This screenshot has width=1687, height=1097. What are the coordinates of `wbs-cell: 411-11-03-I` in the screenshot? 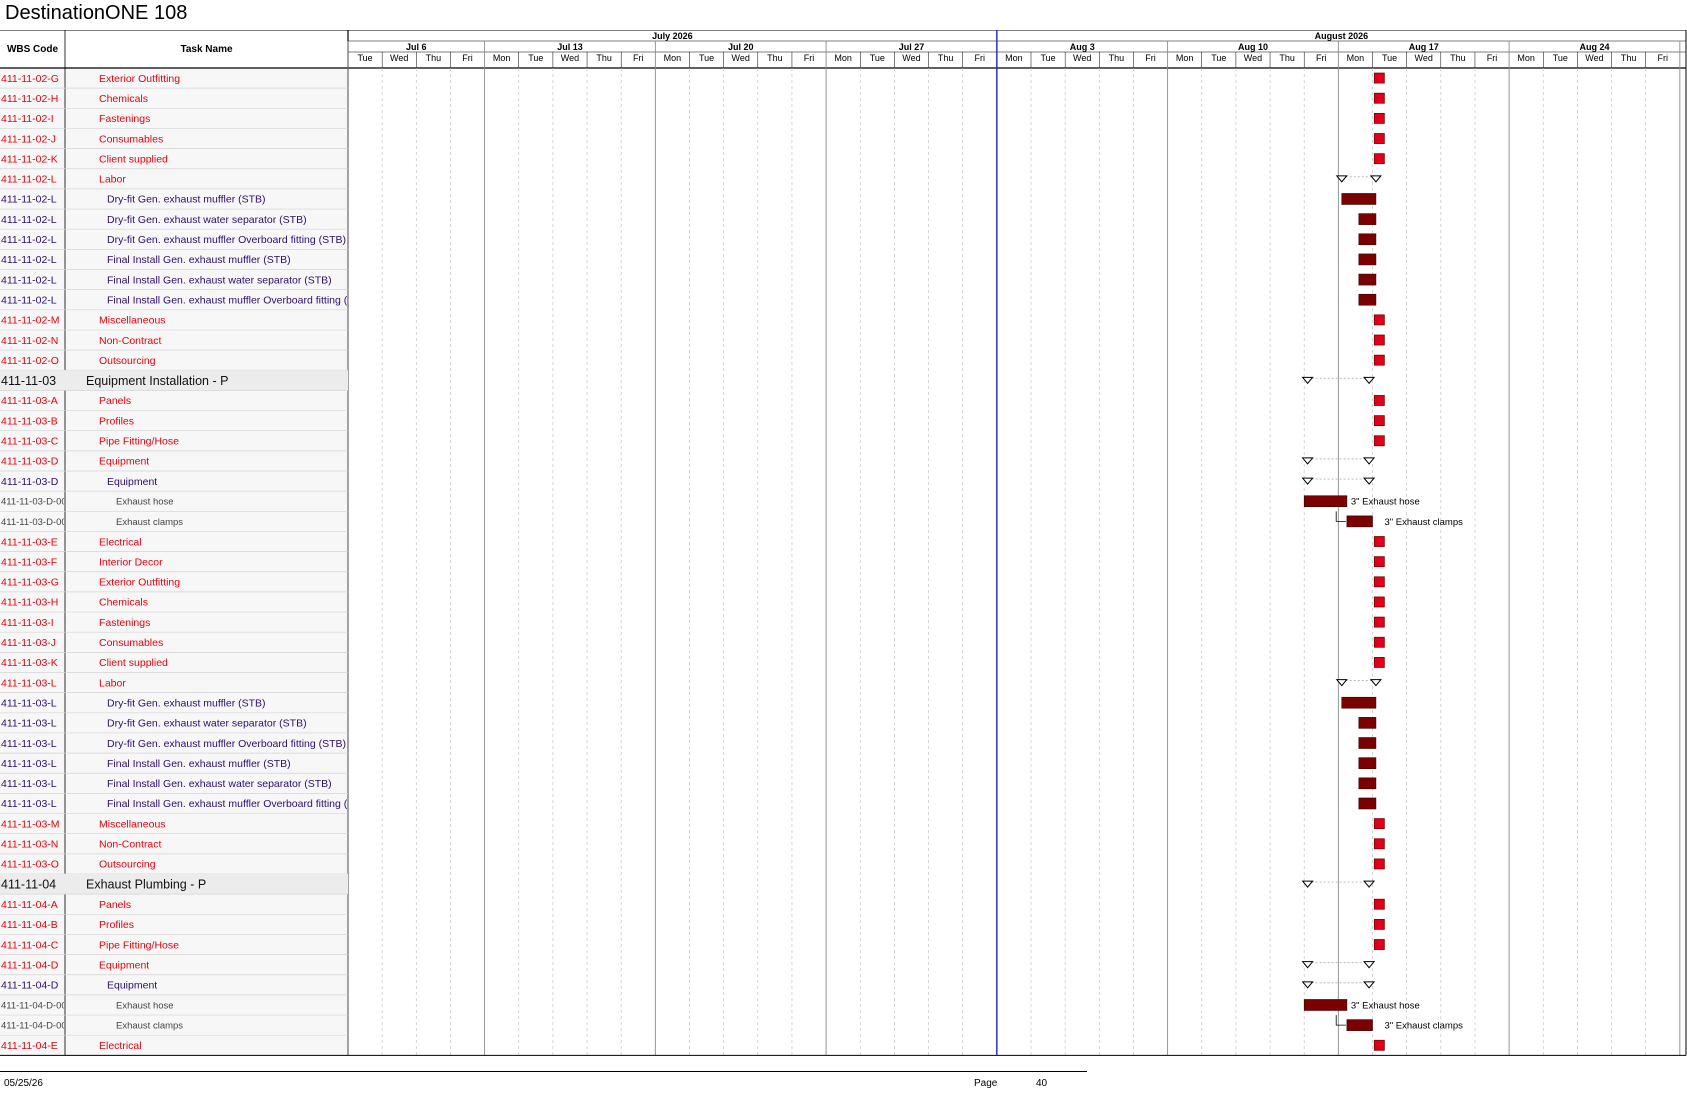 It's located at (27, 623).